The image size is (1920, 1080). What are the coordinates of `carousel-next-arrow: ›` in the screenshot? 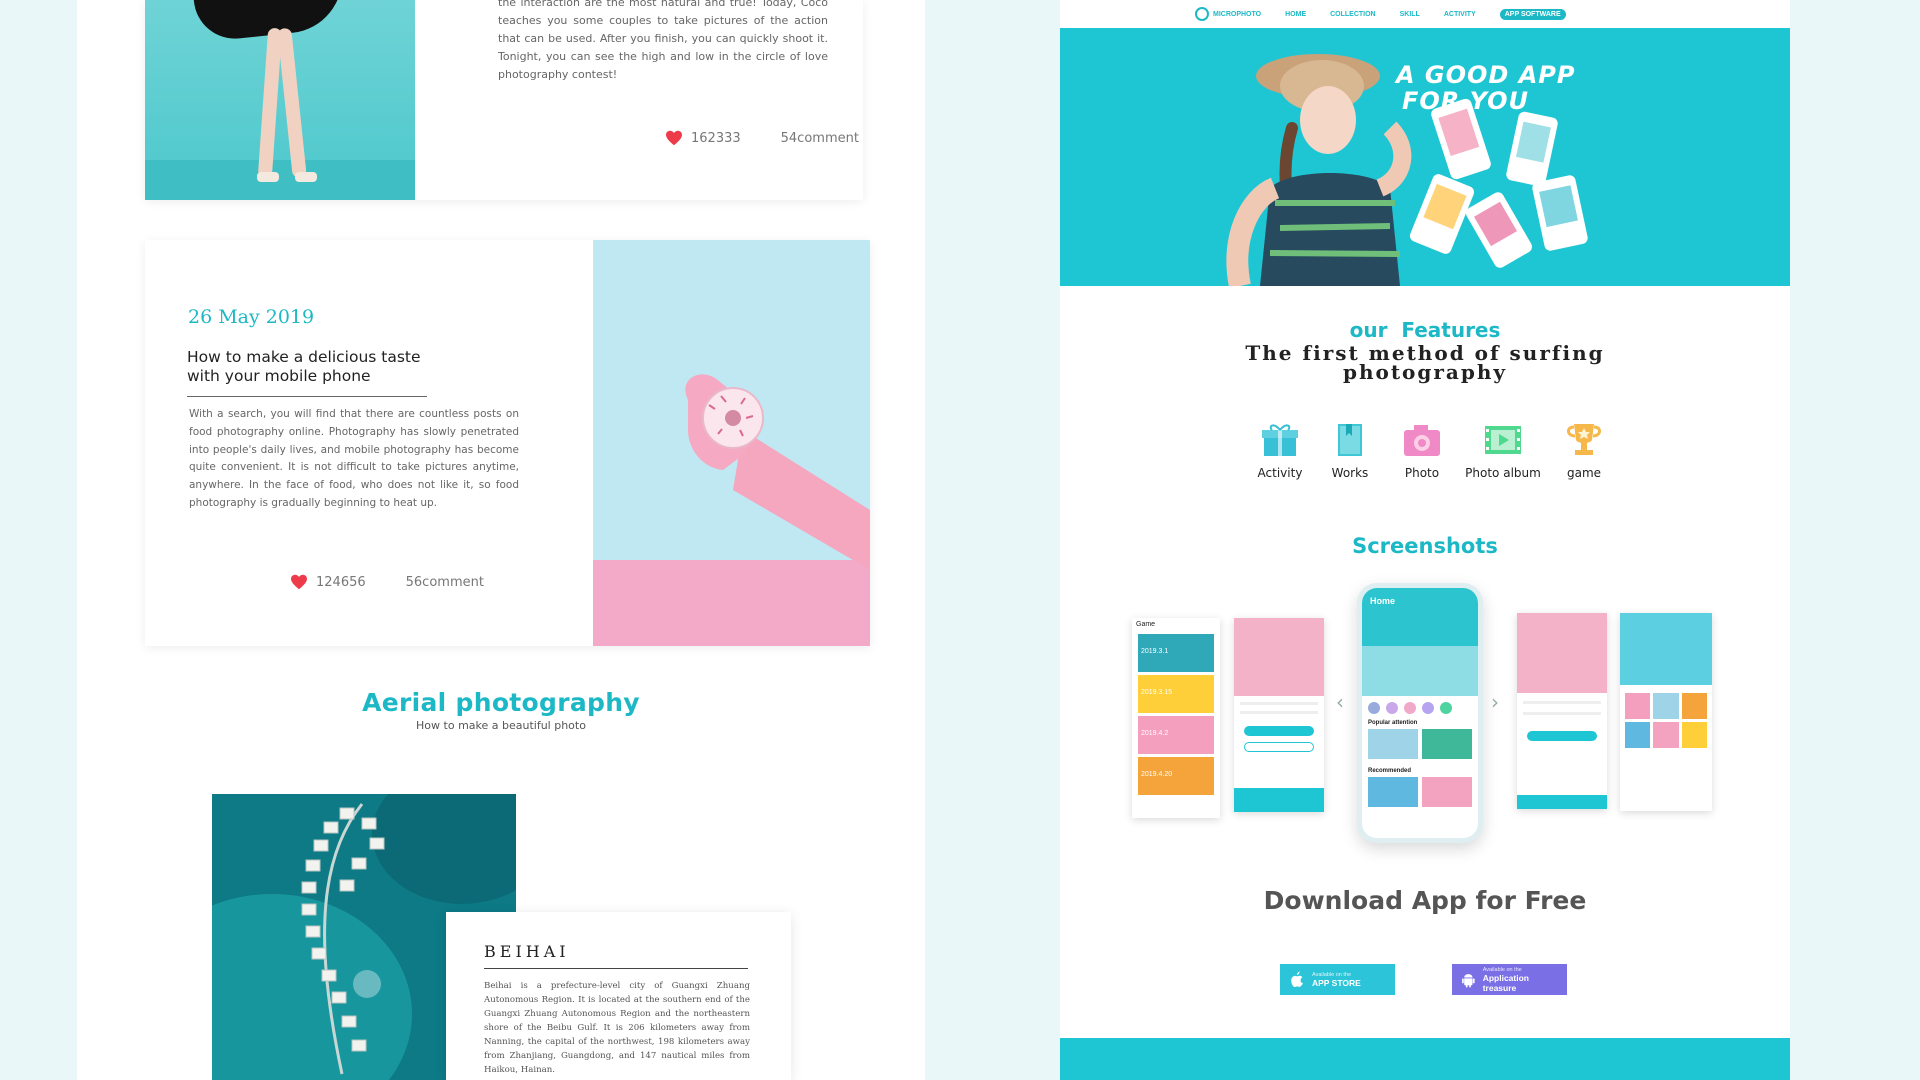 It's located at (1495, 702).